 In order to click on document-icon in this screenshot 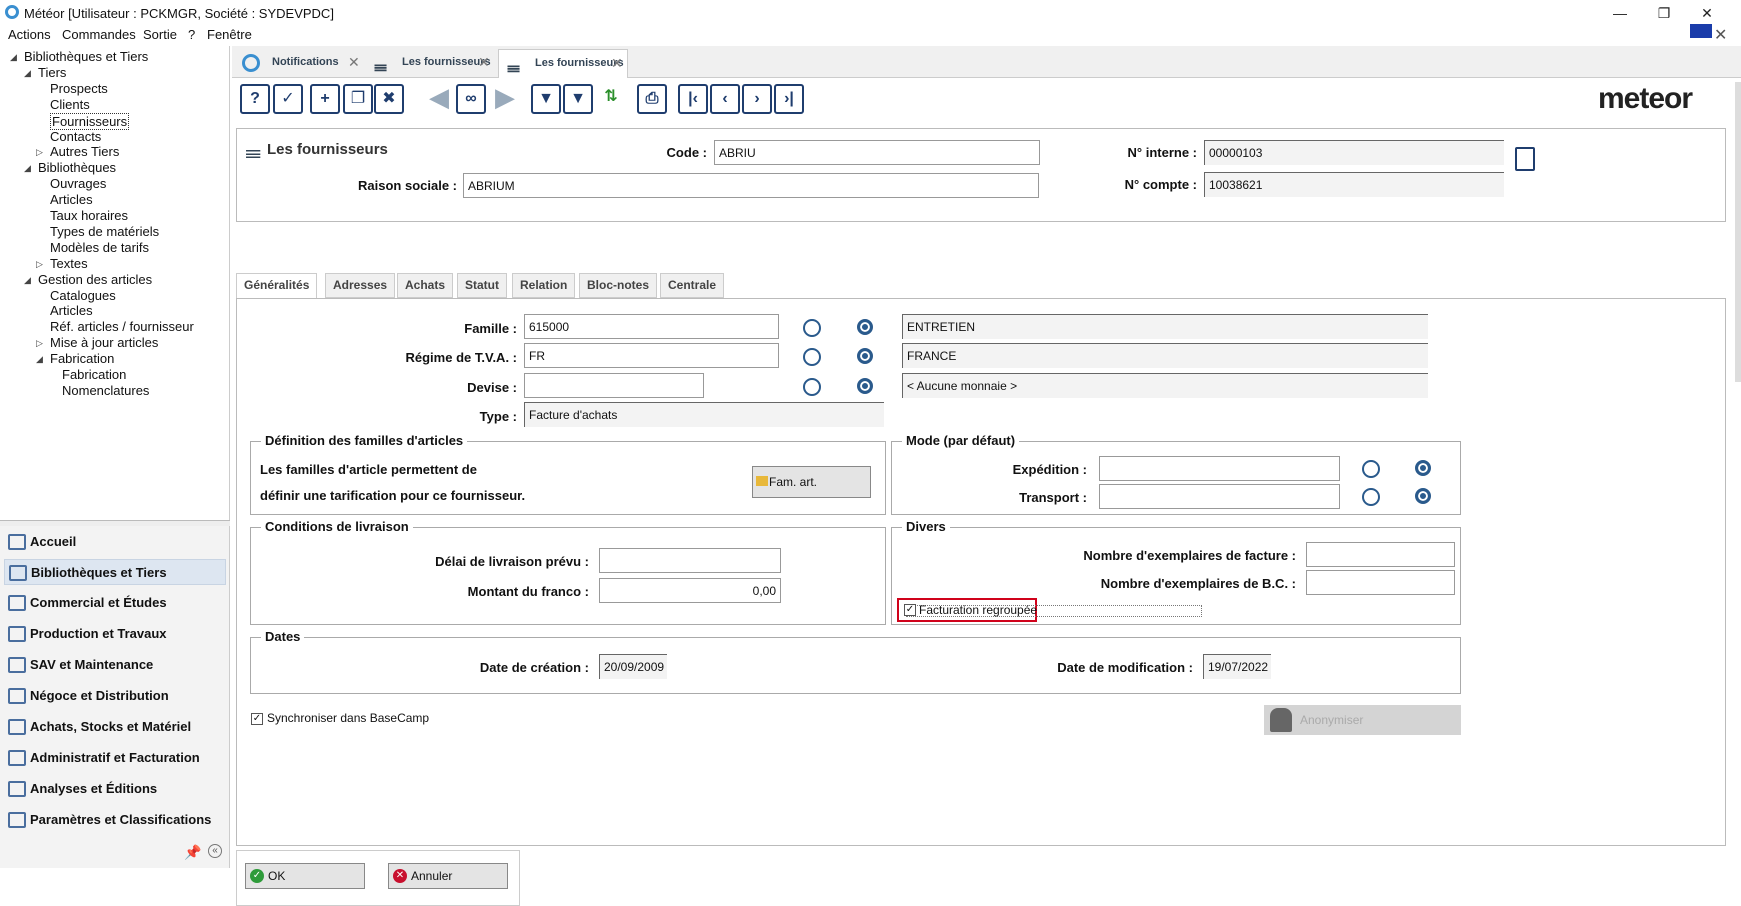, I will do `click(1525, 159)`.